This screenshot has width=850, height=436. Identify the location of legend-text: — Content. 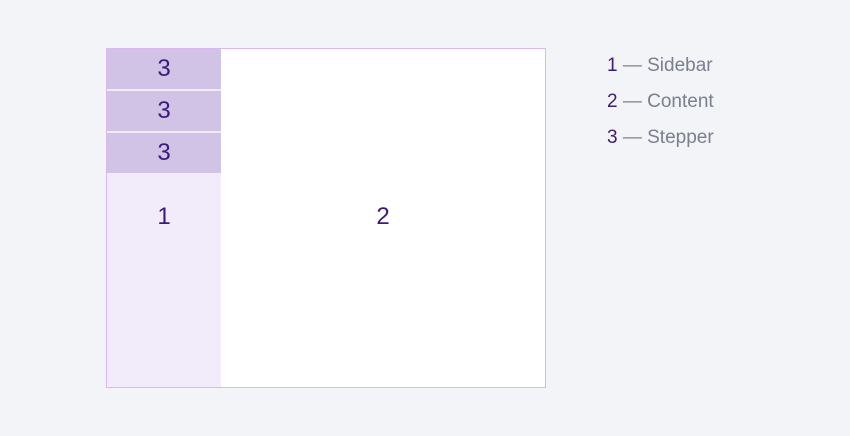
(665, 101).